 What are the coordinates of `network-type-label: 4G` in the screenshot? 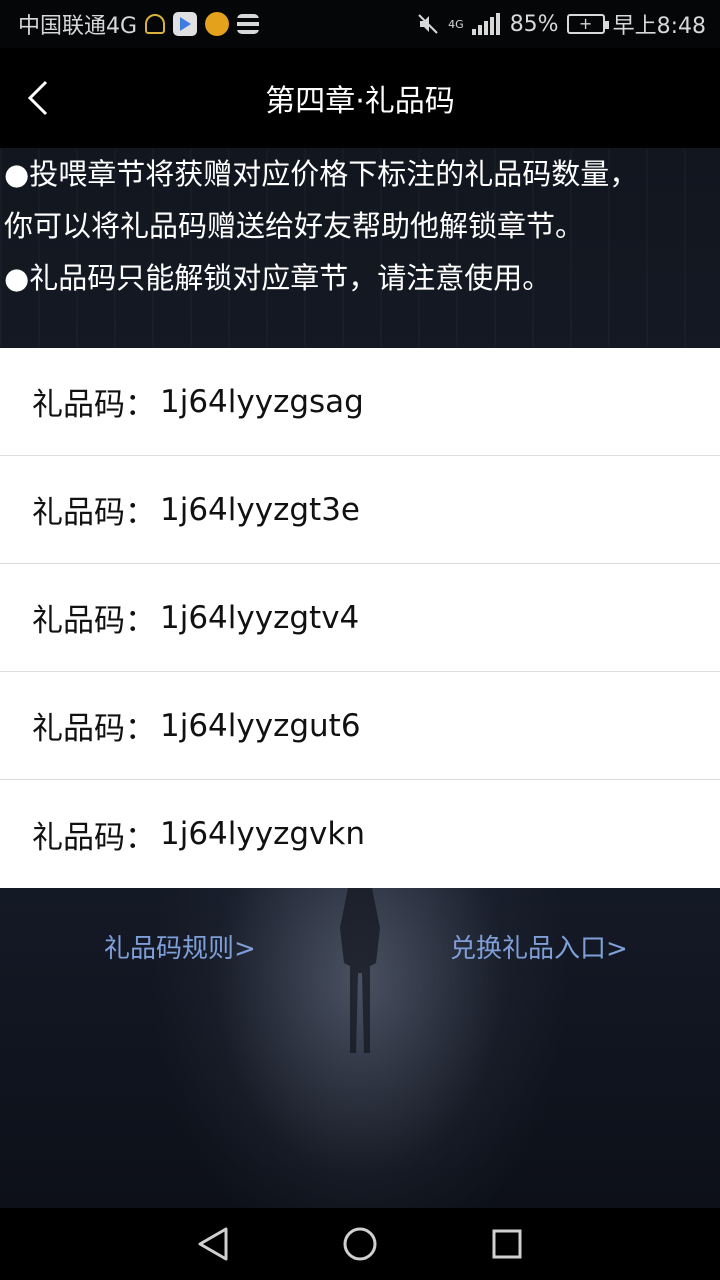 It's located at (456, 24).